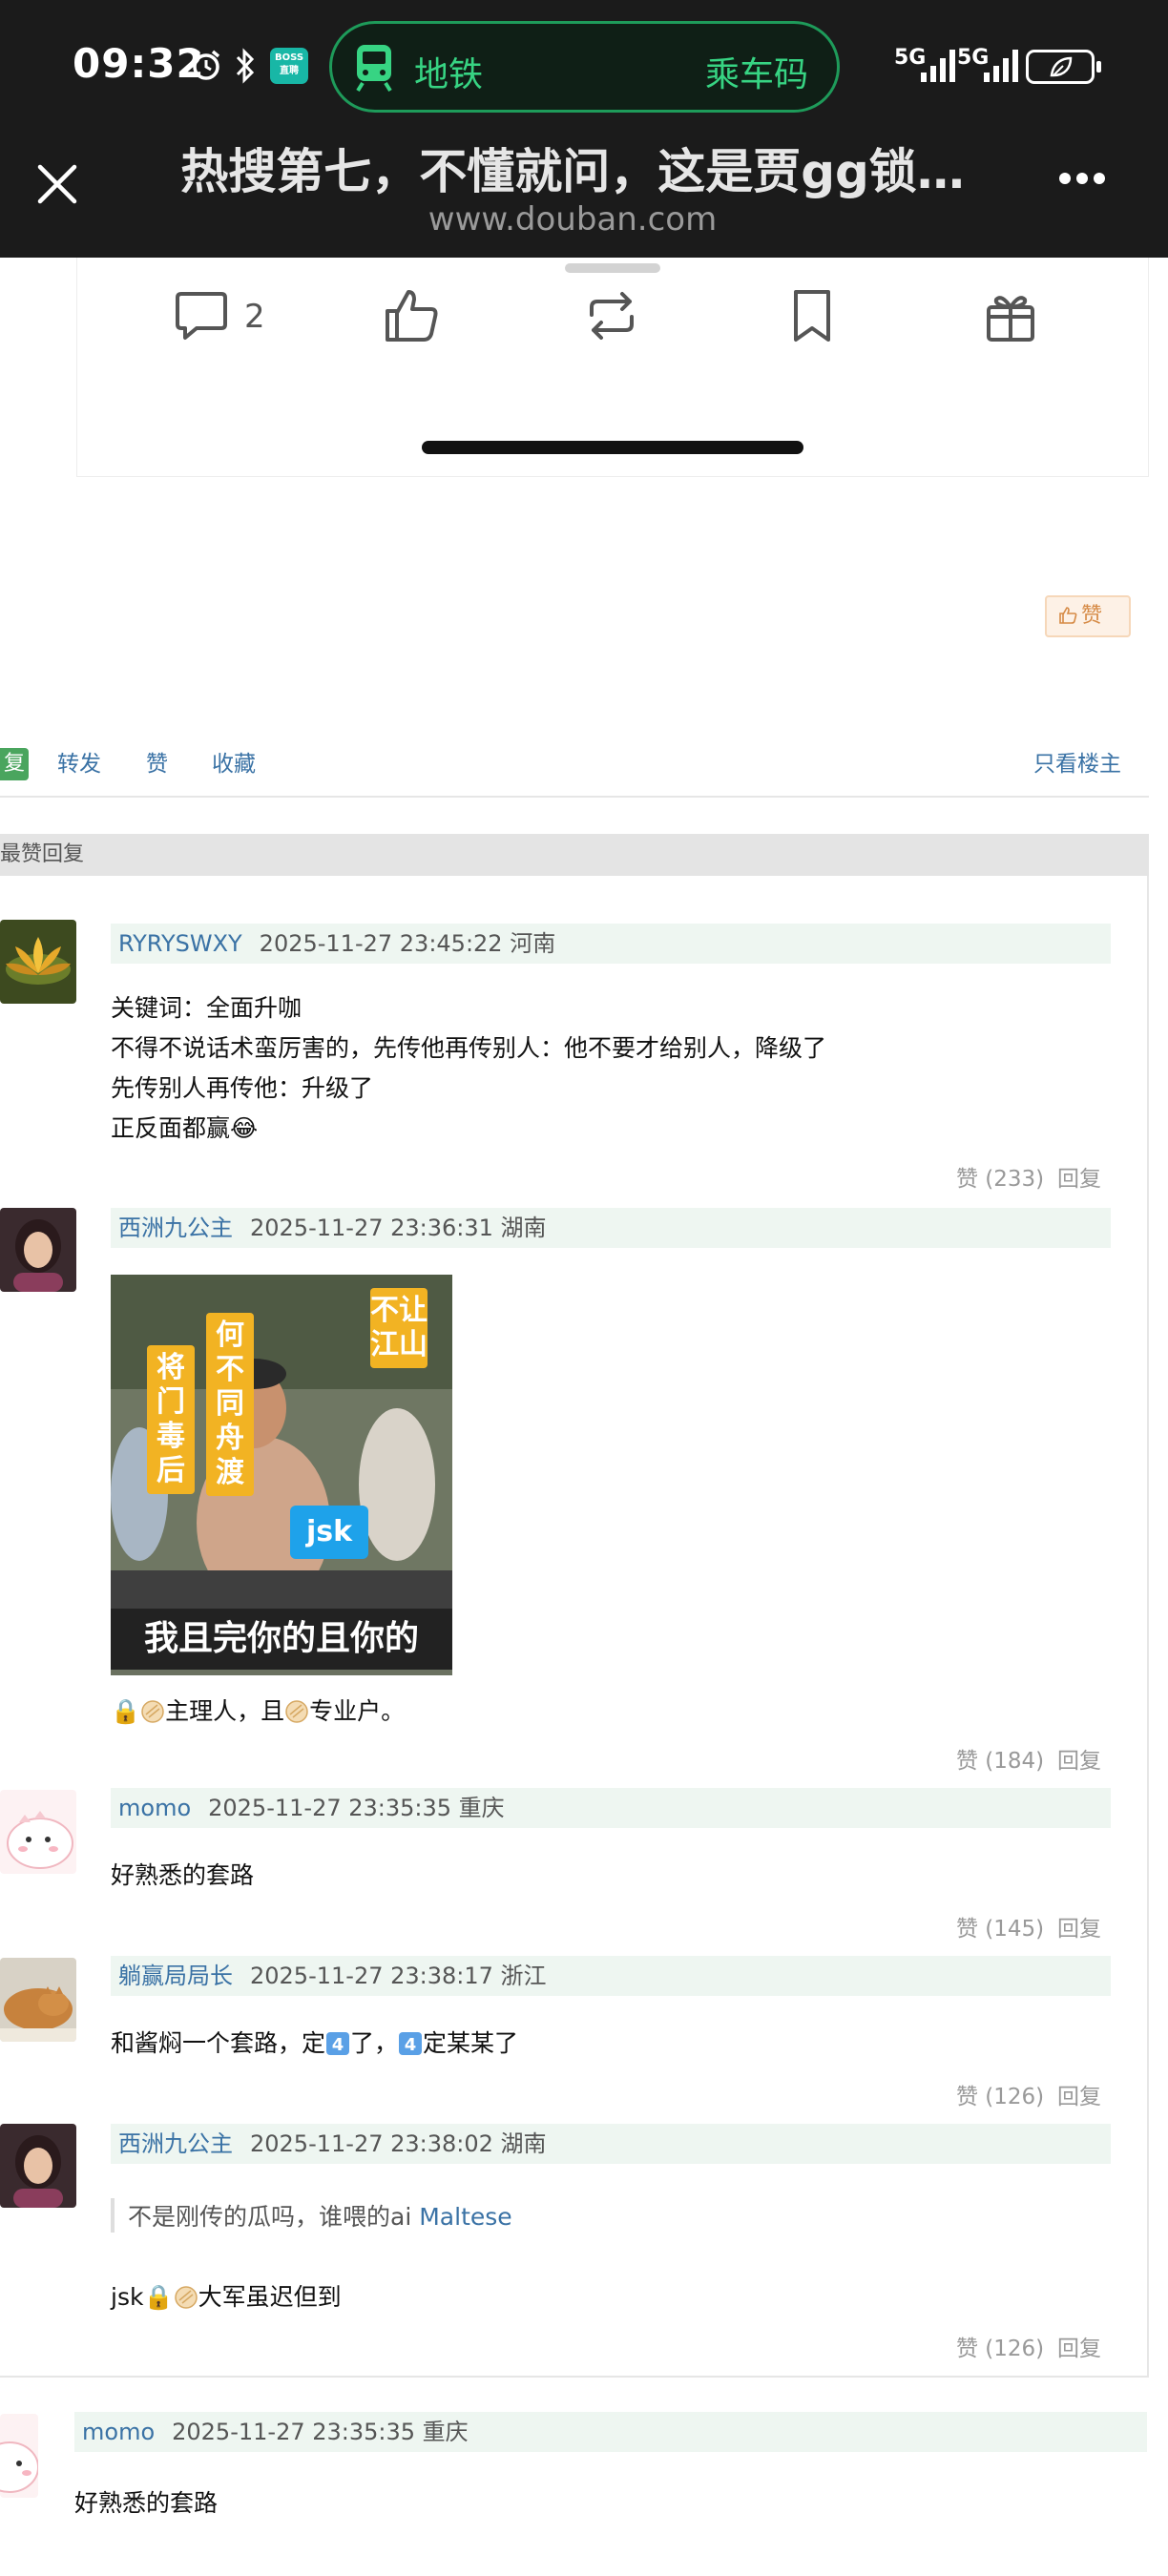  I want to click on collect-link: 收藏, so click(234, 764).